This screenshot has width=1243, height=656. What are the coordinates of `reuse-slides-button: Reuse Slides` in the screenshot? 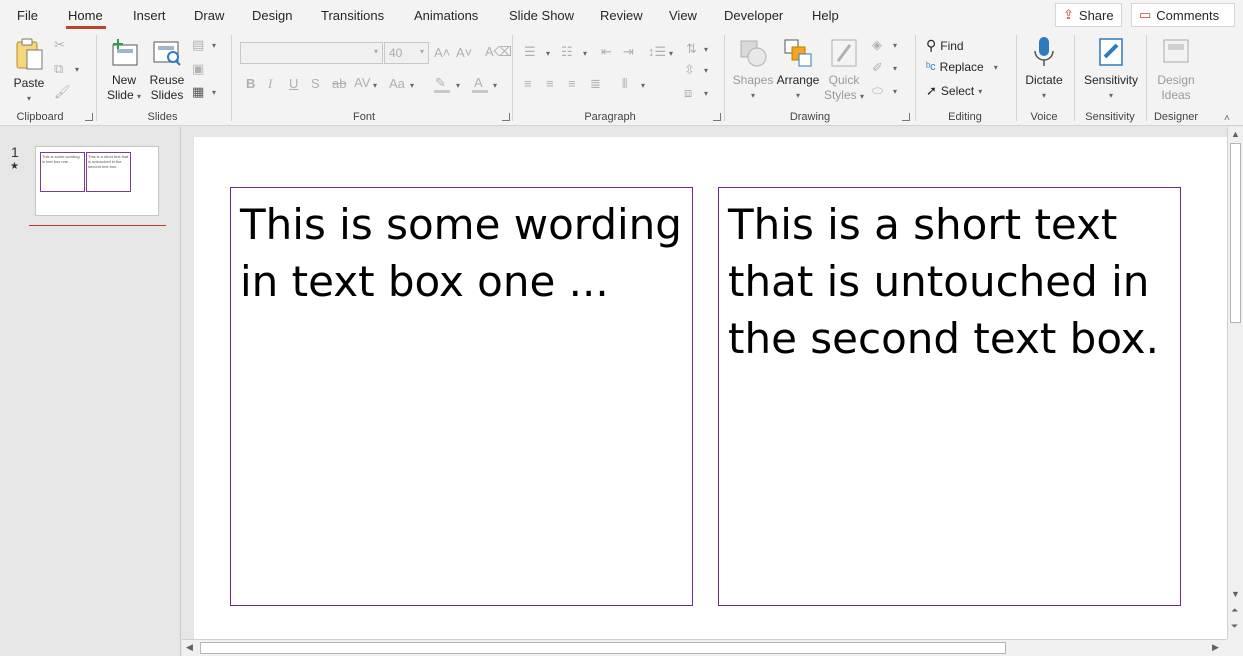 It's located at (167, 70).